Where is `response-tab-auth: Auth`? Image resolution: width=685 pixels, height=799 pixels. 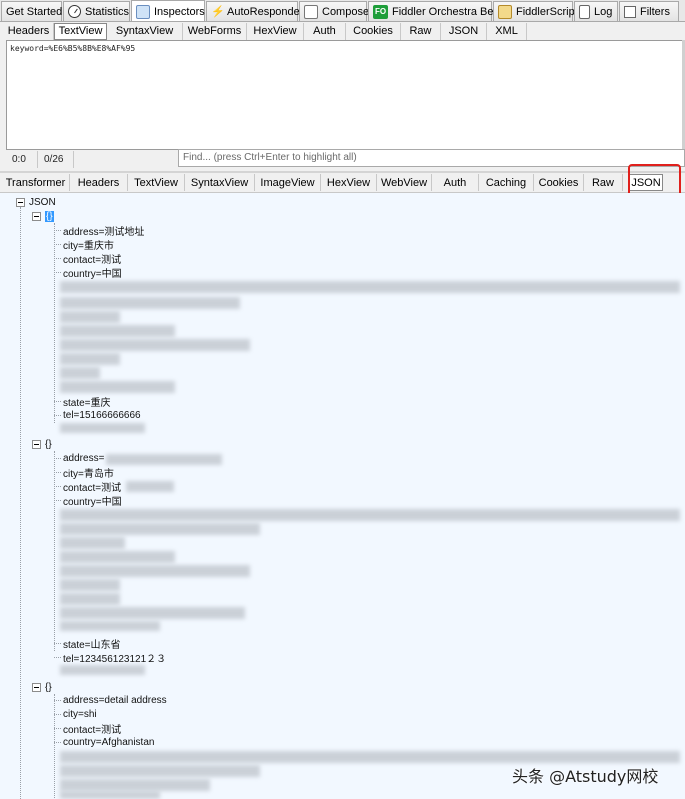
response-tab-auth: Auth is located at coordinates (455, 182).